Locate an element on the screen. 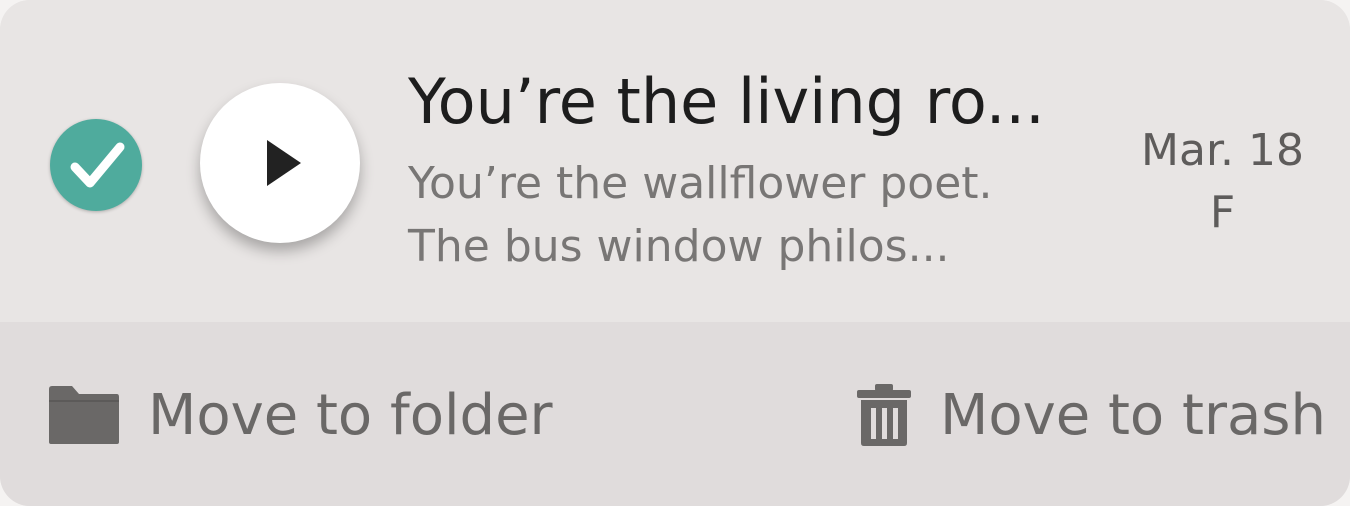 Image resolution: width=1350 pixels, height=506 pixels. selected-check-icon is located at coordinates (96, 165).